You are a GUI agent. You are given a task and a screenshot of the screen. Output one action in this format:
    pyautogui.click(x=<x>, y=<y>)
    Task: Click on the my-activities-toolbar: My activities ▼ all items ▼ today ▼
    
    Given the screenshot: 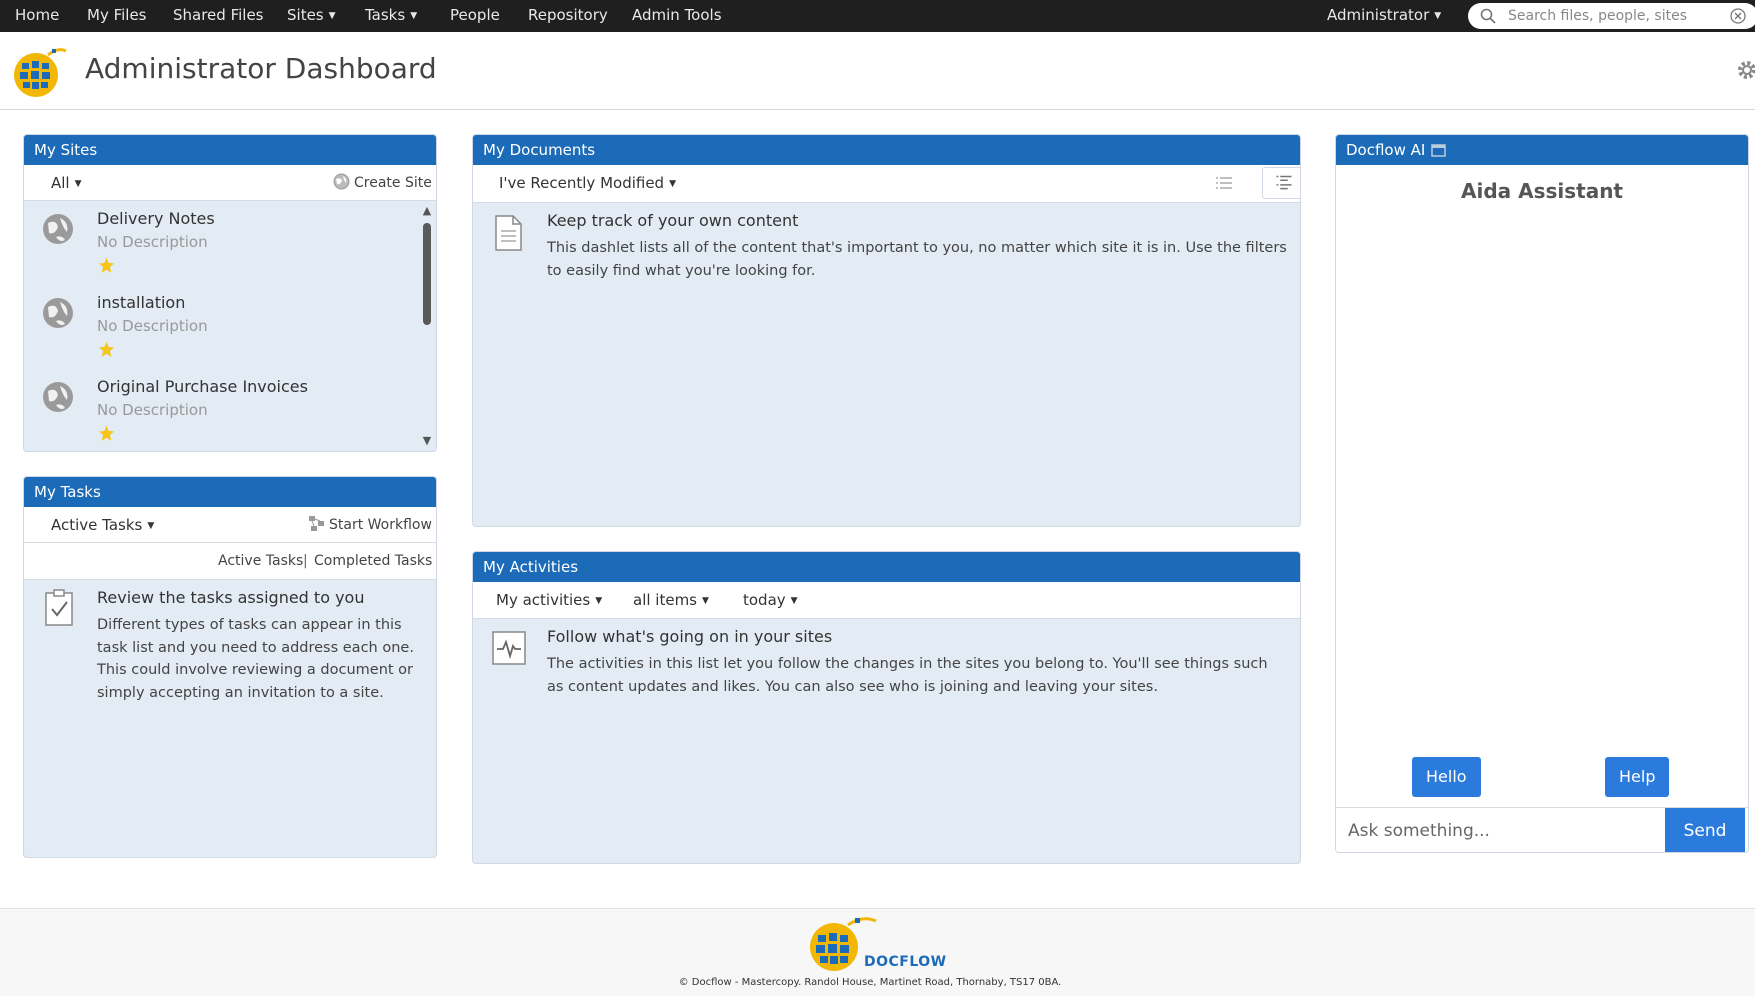 What is the action you would take?
    pyautogui.click(x=886, y=600)
    